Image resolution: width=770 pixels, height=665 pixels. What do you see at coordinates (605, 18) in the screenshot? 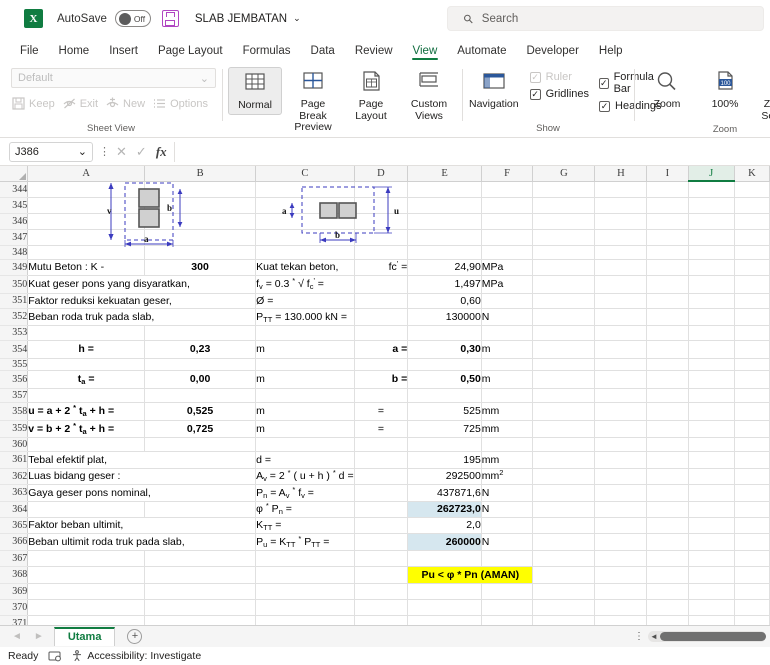
I see `search-box: ⚲ Search` at bounding box center [605, 18].